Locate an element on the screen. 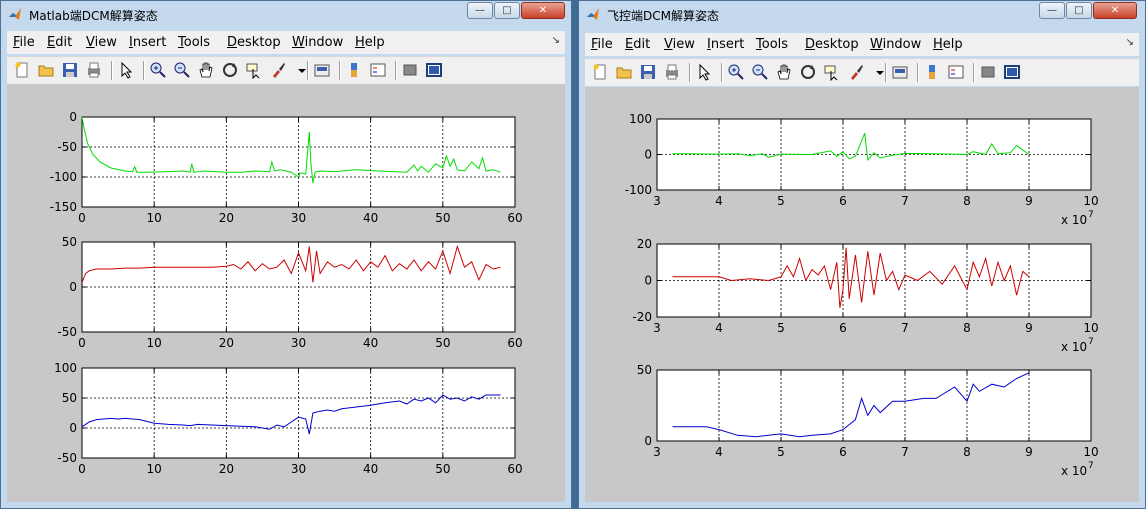 The height and width of the screenshot is (509, 1146). x-tick-label: 20 is located at coordinates (226, 218).